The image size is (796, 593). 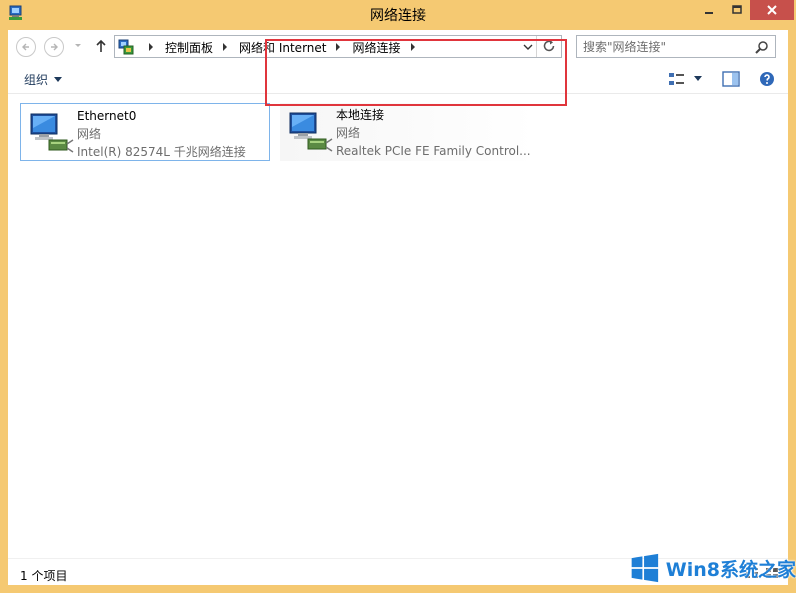 I want to click on caret-down-icon, so click(x=58, y=79).